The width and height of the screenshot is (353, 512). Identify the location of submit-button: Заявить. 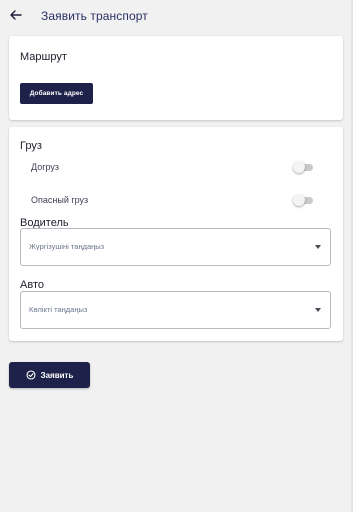
(49, 375).